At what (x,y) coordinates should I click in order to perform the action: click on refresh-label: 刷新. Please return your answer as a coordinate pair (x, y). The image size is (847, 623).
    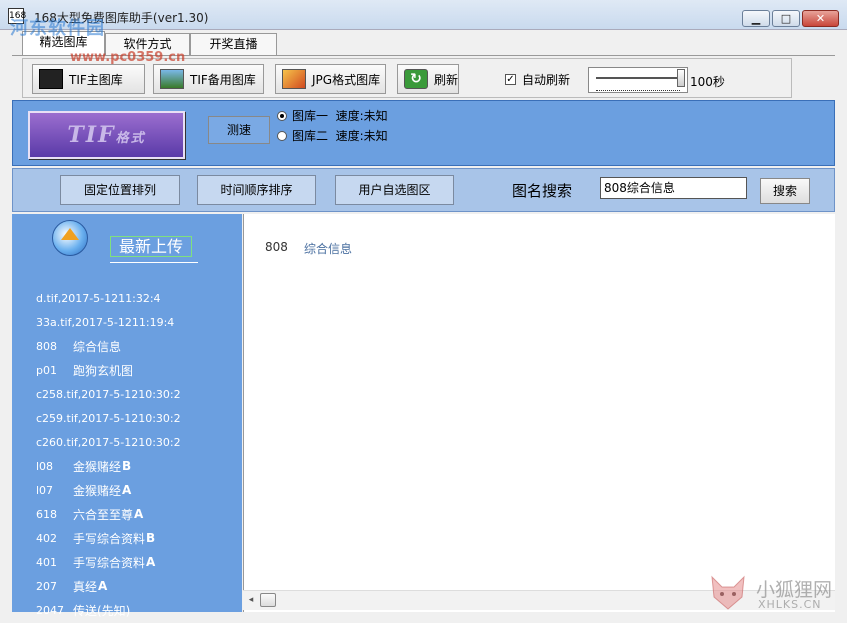
    Looking at the image, I should click on (446, 79).